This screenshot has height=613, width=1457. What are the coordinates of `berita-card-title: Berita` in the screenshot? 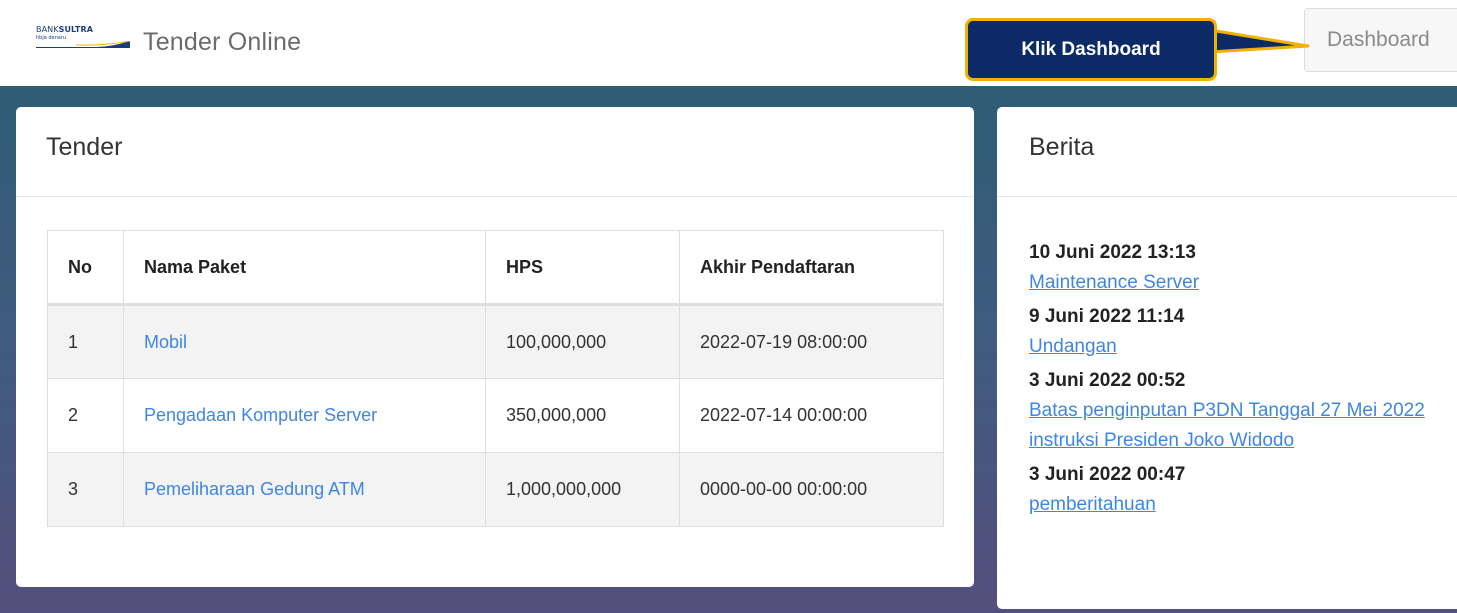 It's located at (1227, 152).